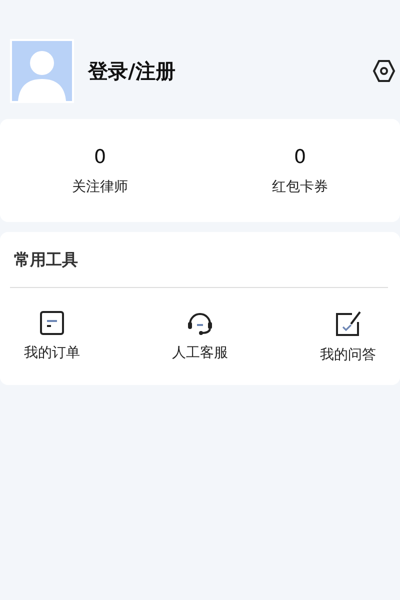 The image size is (400, 600). What do you see at coordinates (52, 323) in the screenshot?
I see `document-icon` at bounding box center [52, 323].